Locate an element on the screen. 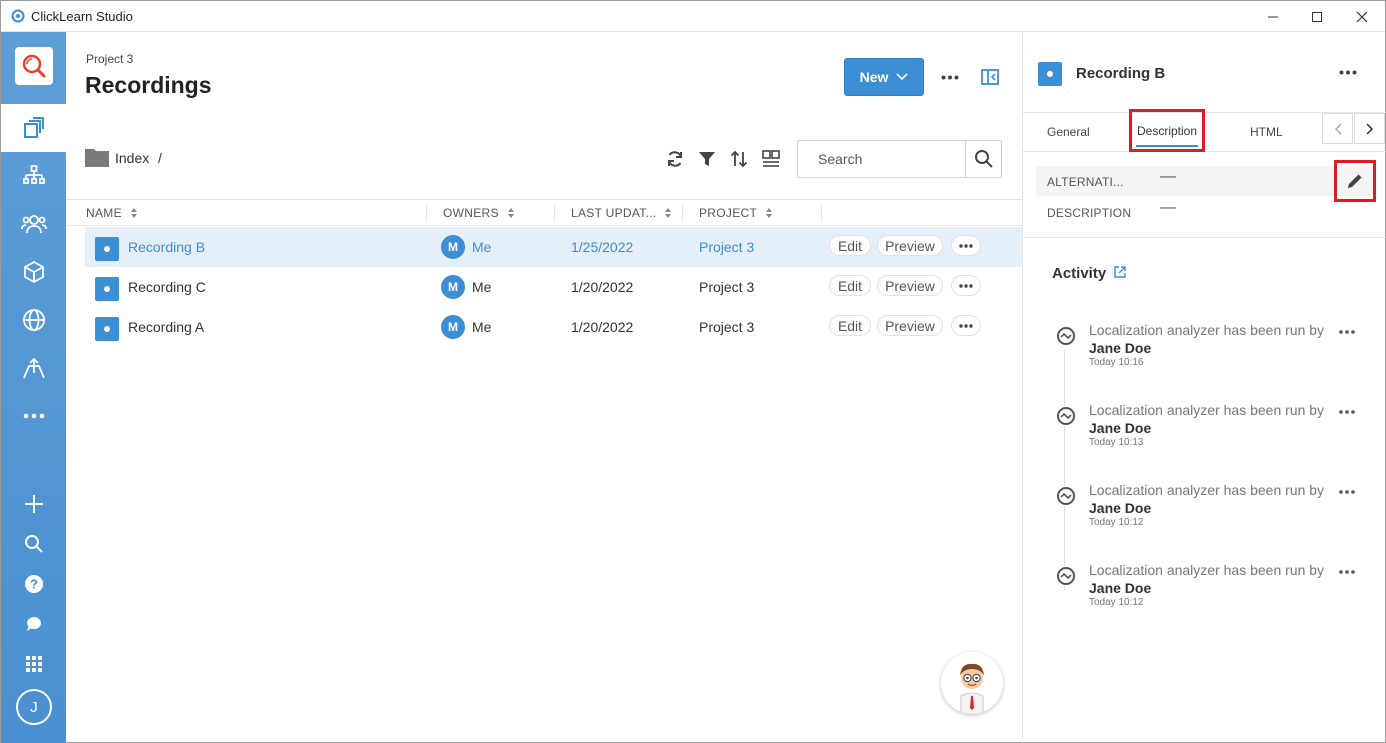  sidebar-item-users is located at coordinates (34, 224).